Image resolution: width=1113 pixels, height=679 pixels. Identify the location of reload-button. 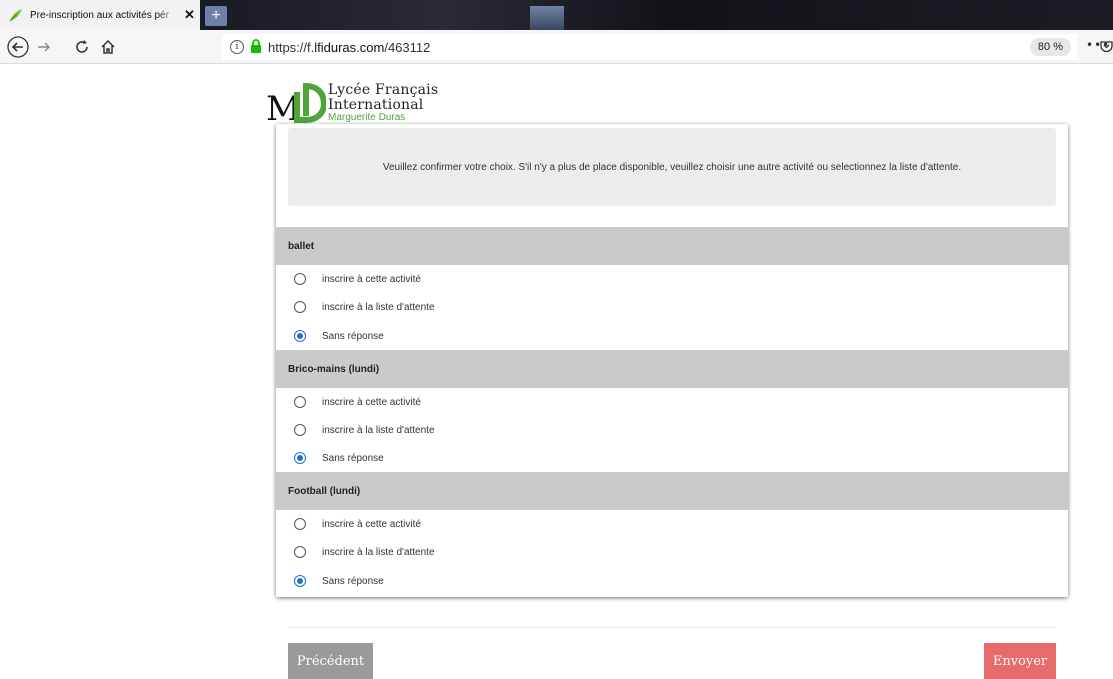
(82, 47).